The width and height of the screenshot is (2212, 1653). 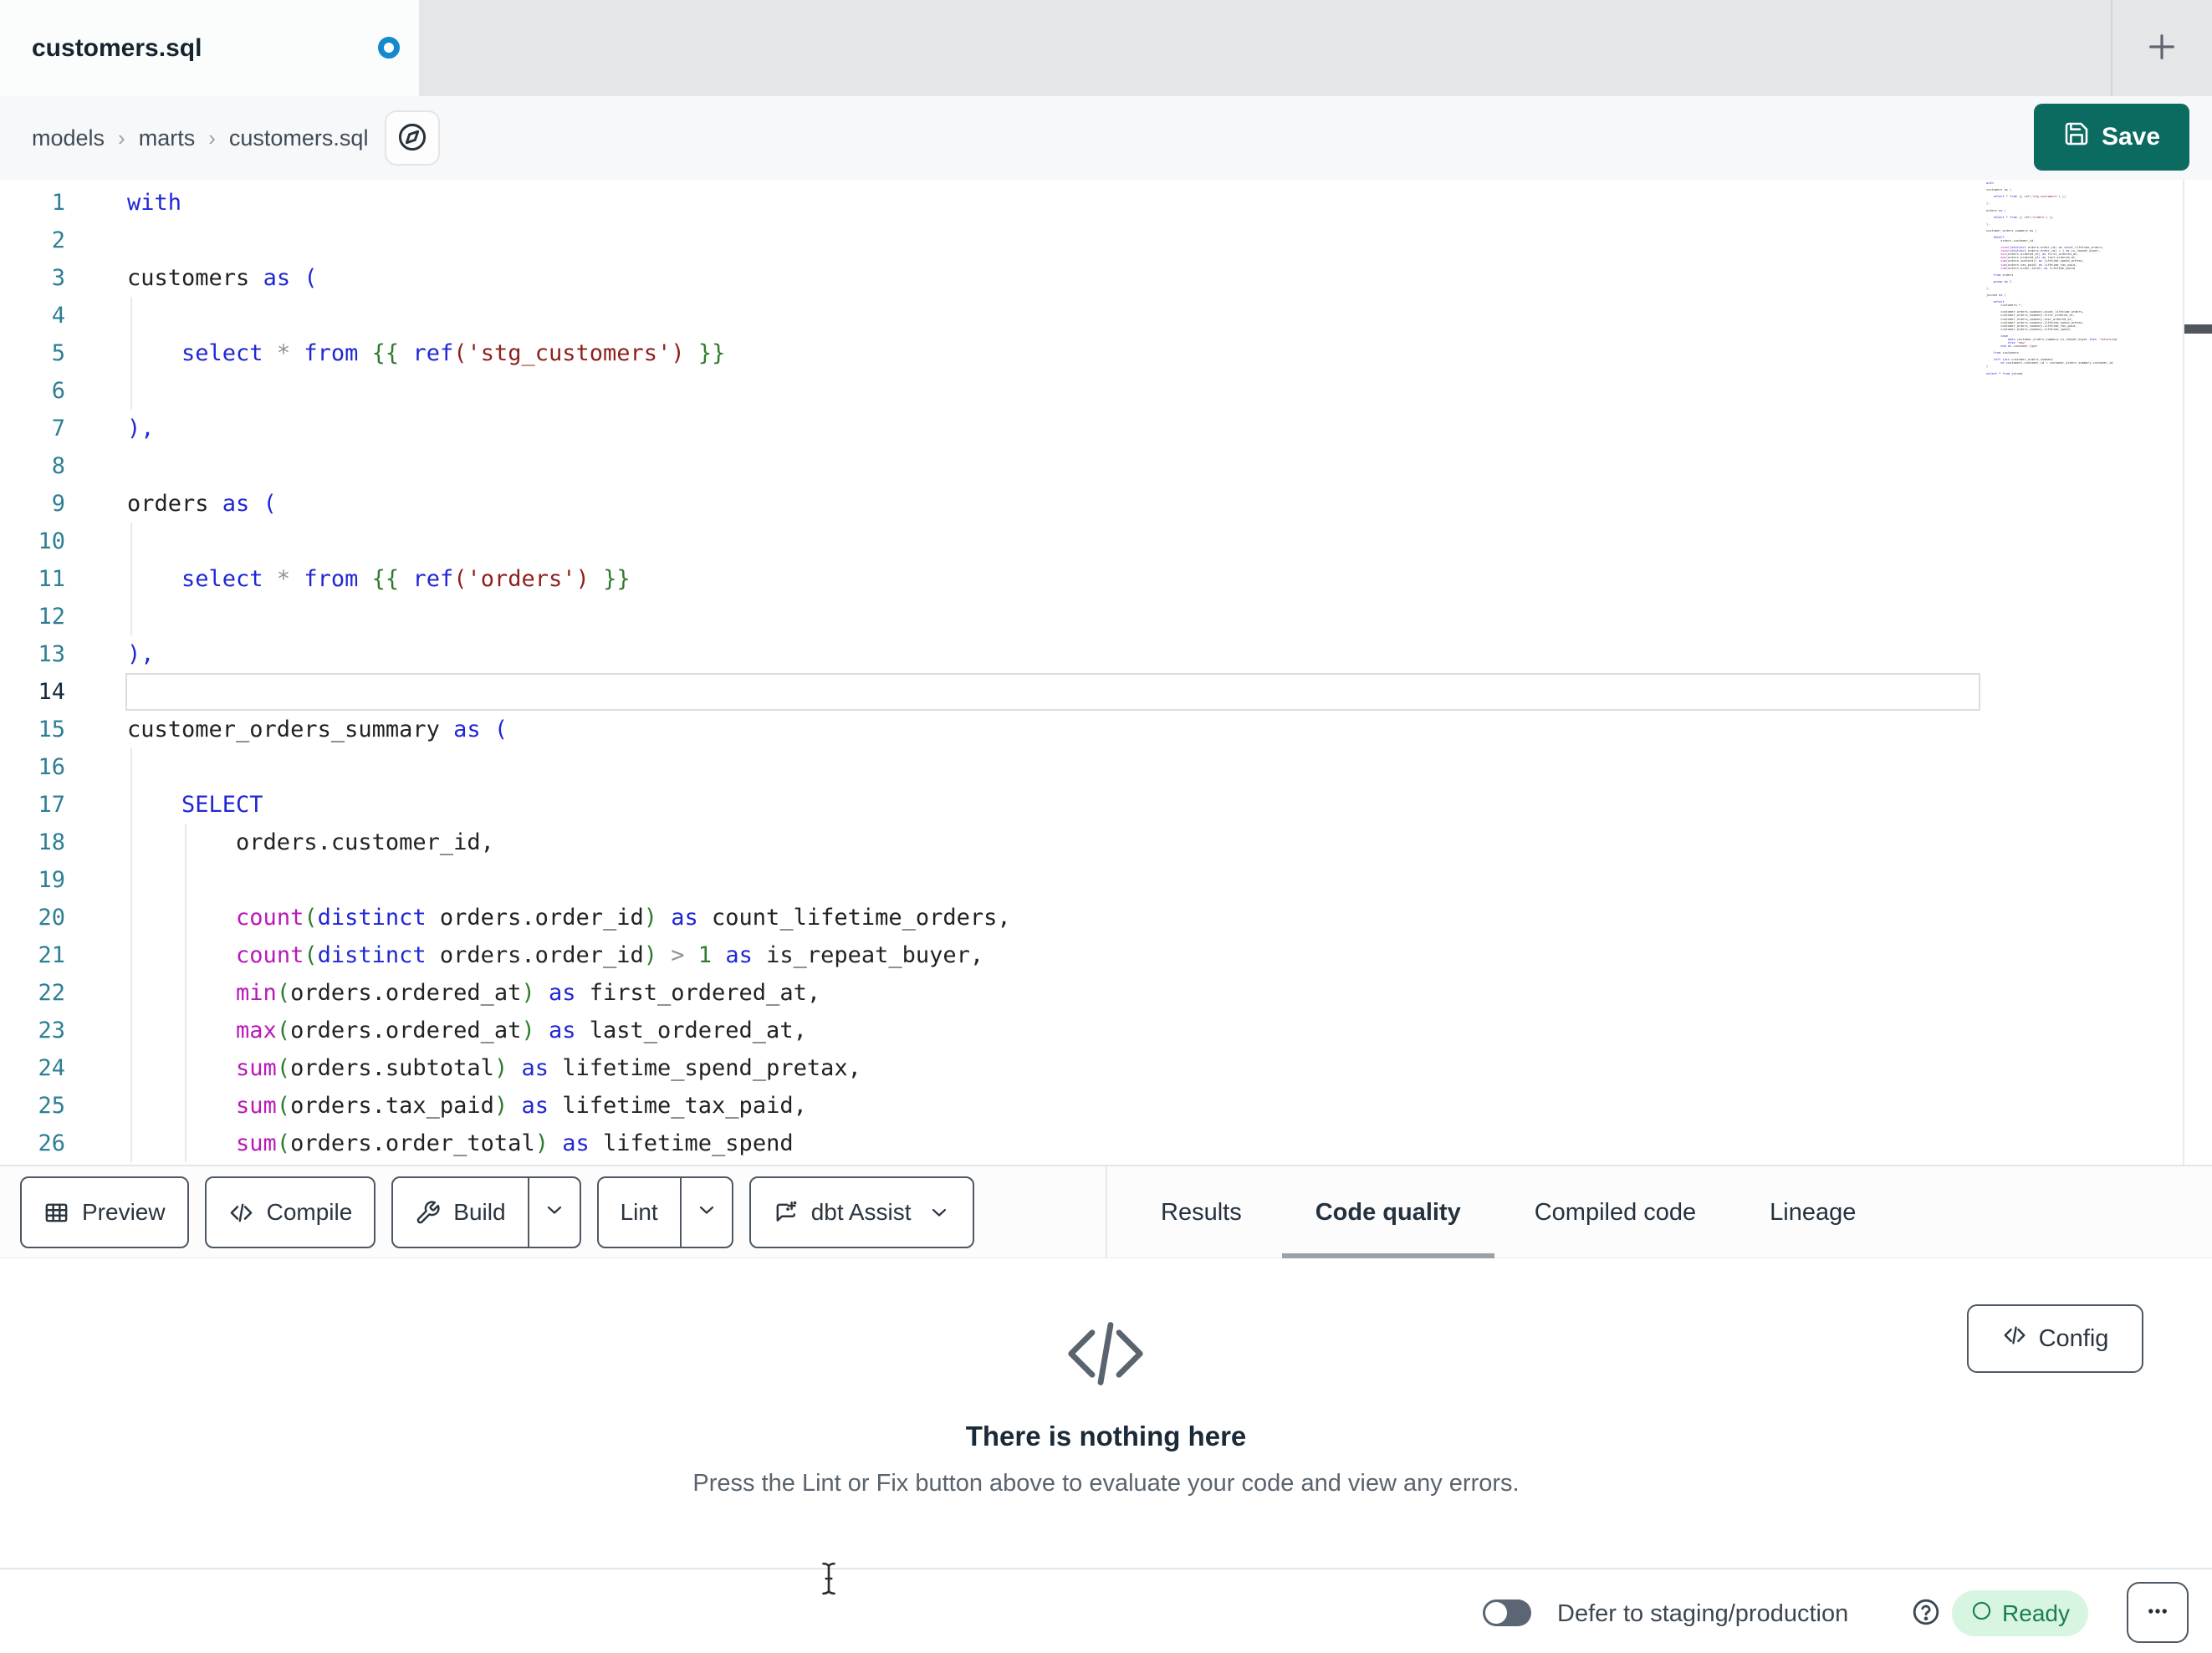 I want to click on build-dropdown-button, so click(x=553, y=1212).